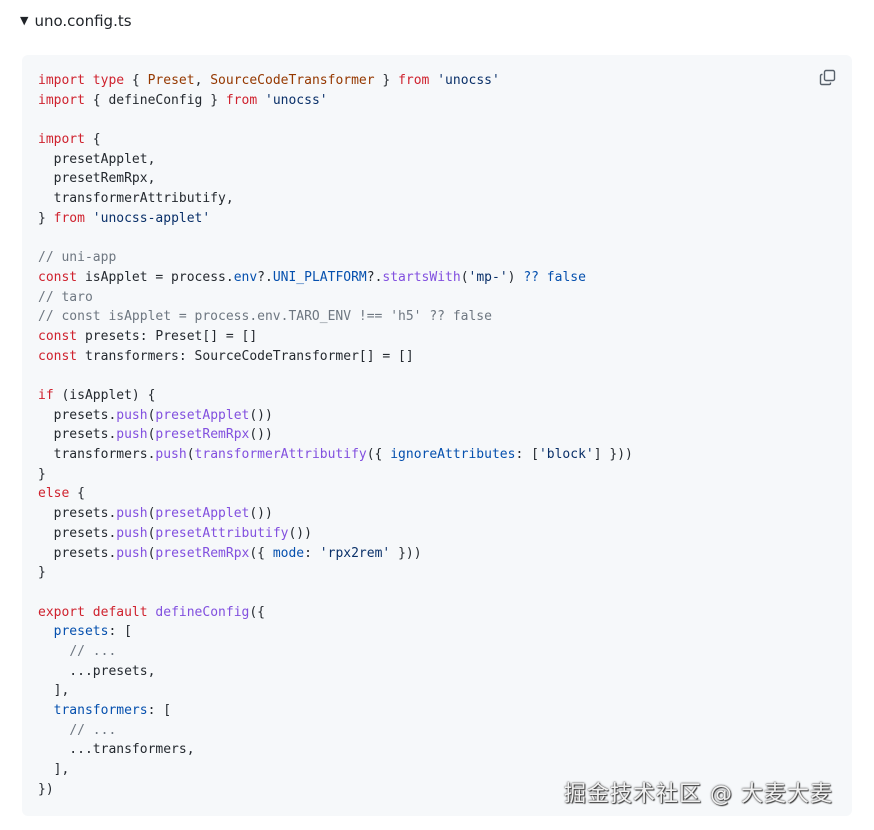  Describe the element at coordinates (167, 336) in the screenshot. I see `code-token: presets: Preset[] = []` at that location.